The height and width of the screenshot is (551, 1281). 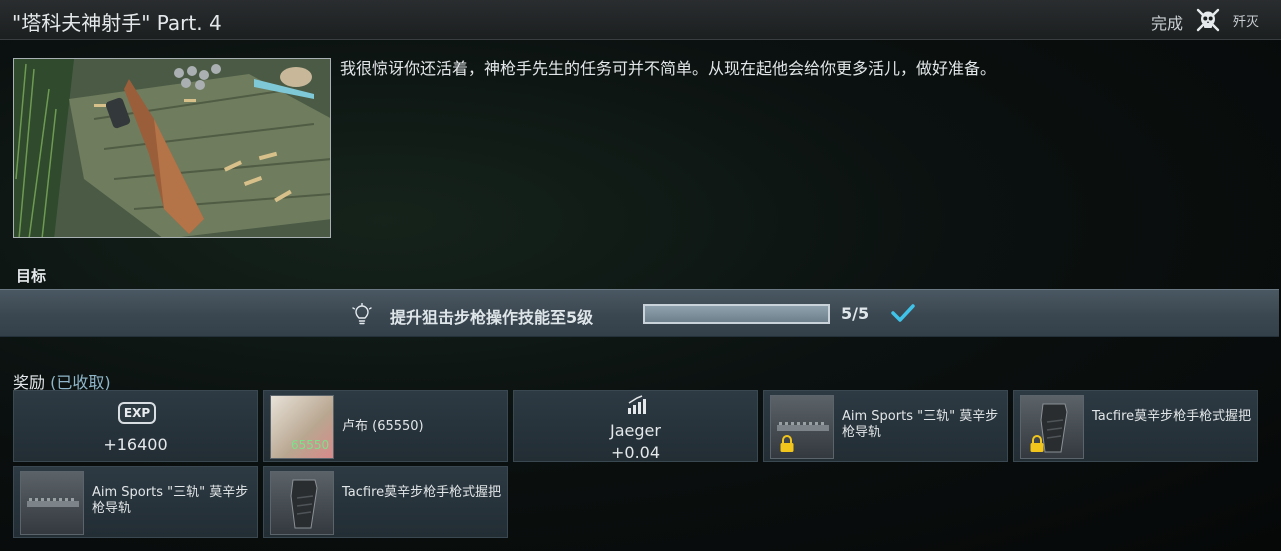 I want to click on reputation-up-icon, so click(x=637, y=404).